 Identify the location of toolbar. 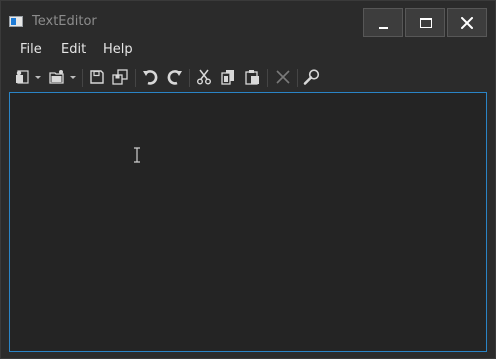
(248, 77).